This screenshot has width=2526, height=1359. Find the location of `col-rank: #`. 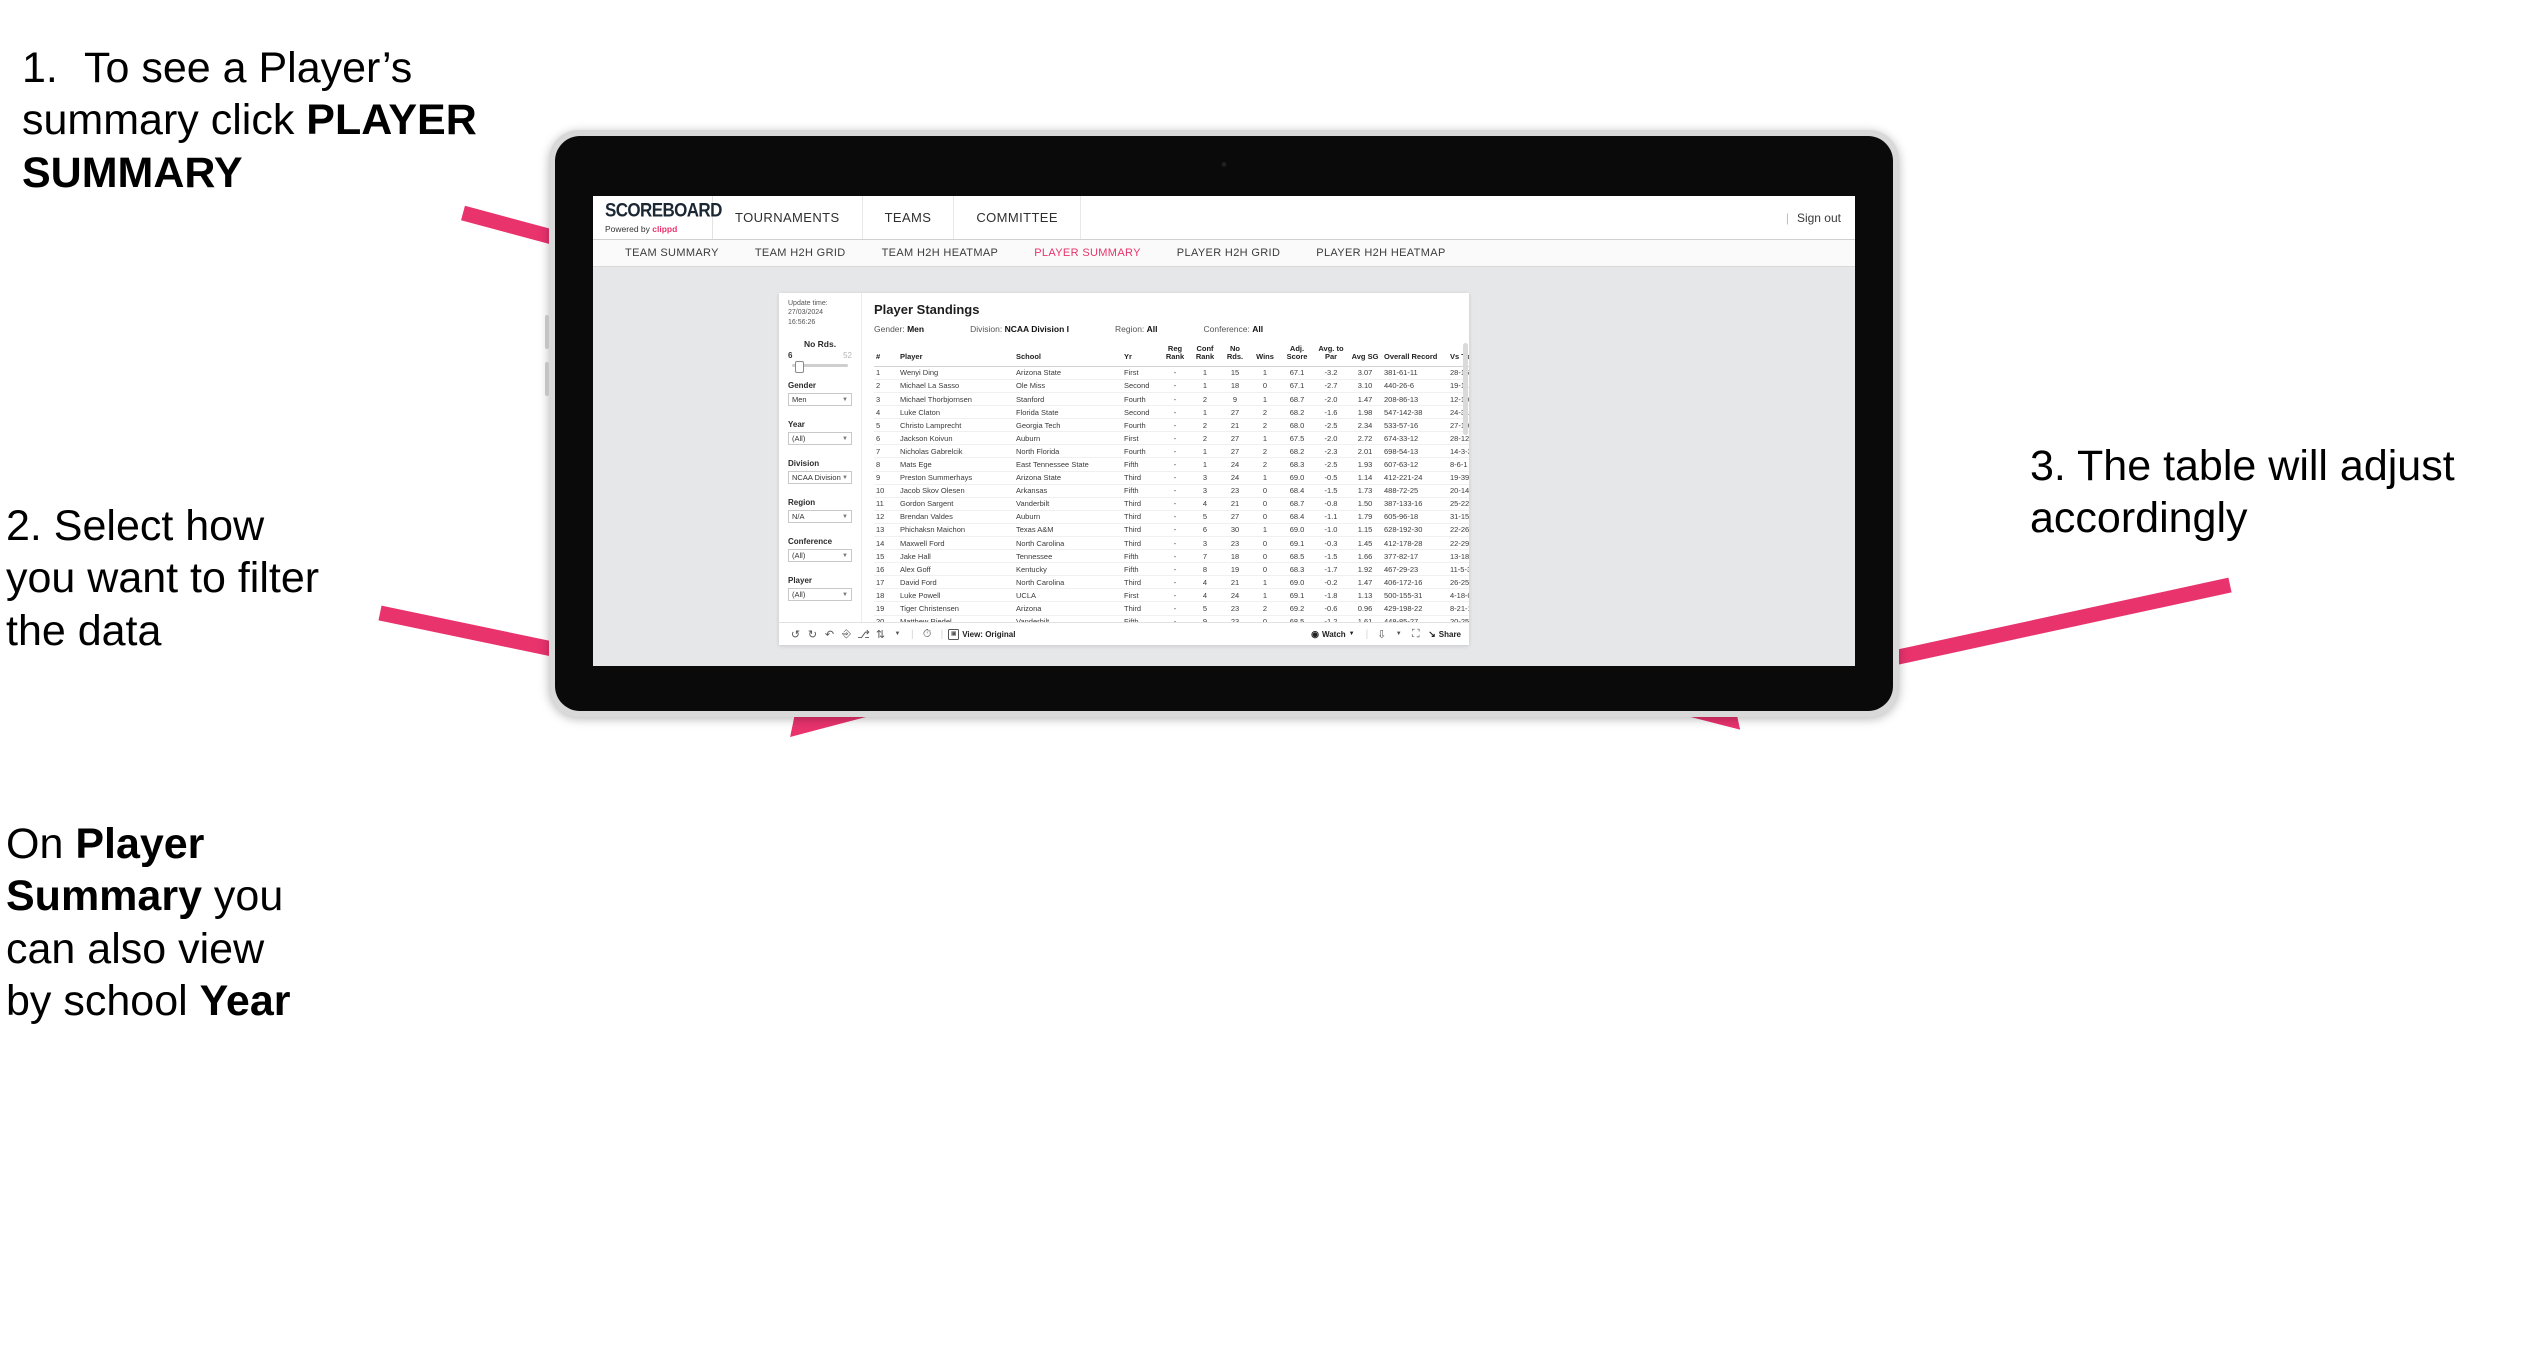

col-rank: # is located at coordinates (886, 355).